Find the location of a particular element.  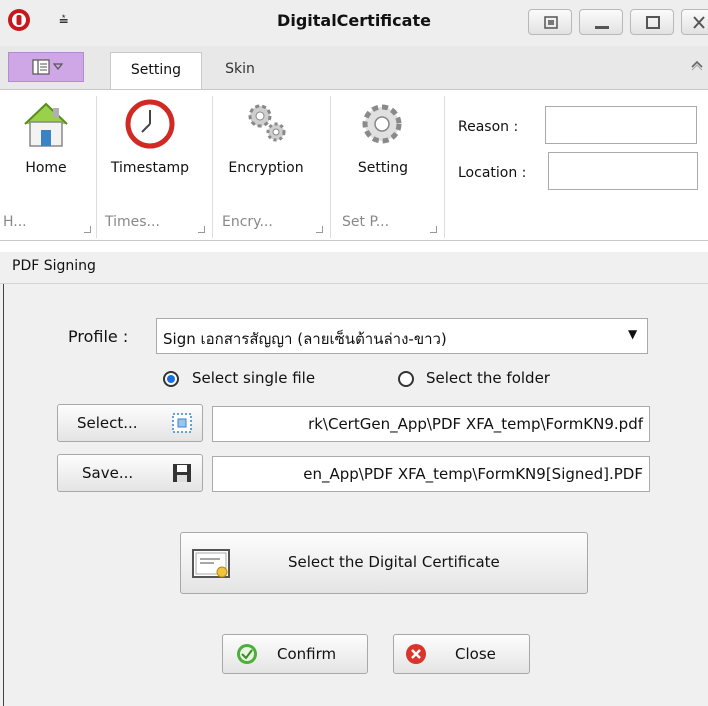

gears-icon is located at coordinates (266, 124).